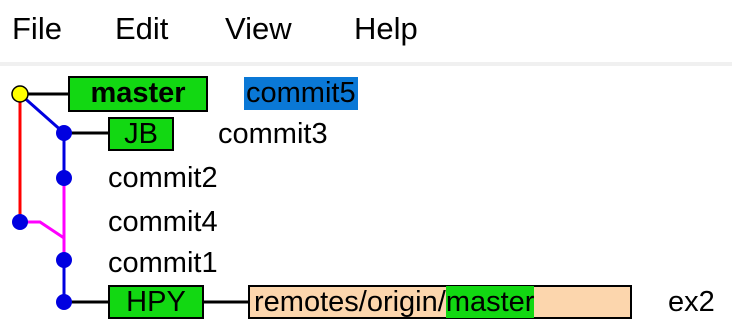 Image resolution: width=732 pixels, height=329 pixels. I want to click on commit-message: ex2, so click(691, 302).